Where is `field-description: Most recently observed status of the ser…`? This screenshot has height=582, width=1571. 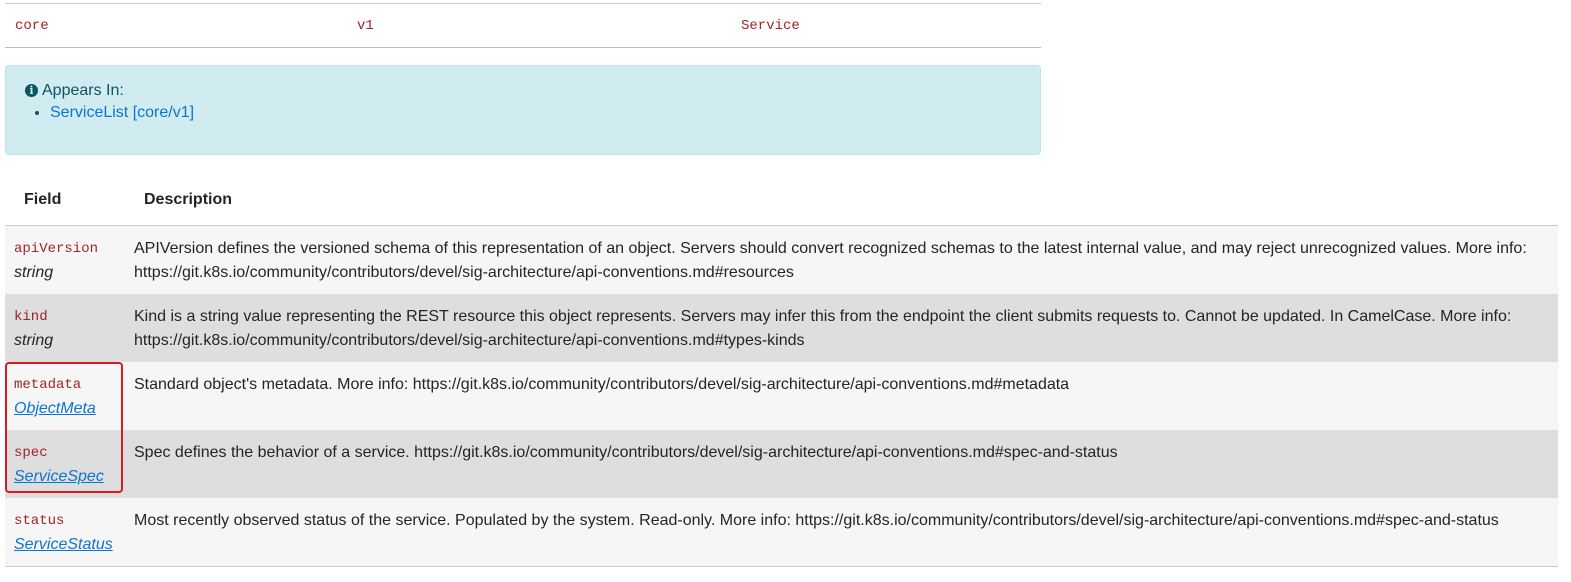
field-description: Most recently observed status of the ser… is located at coordinates (816, 520).